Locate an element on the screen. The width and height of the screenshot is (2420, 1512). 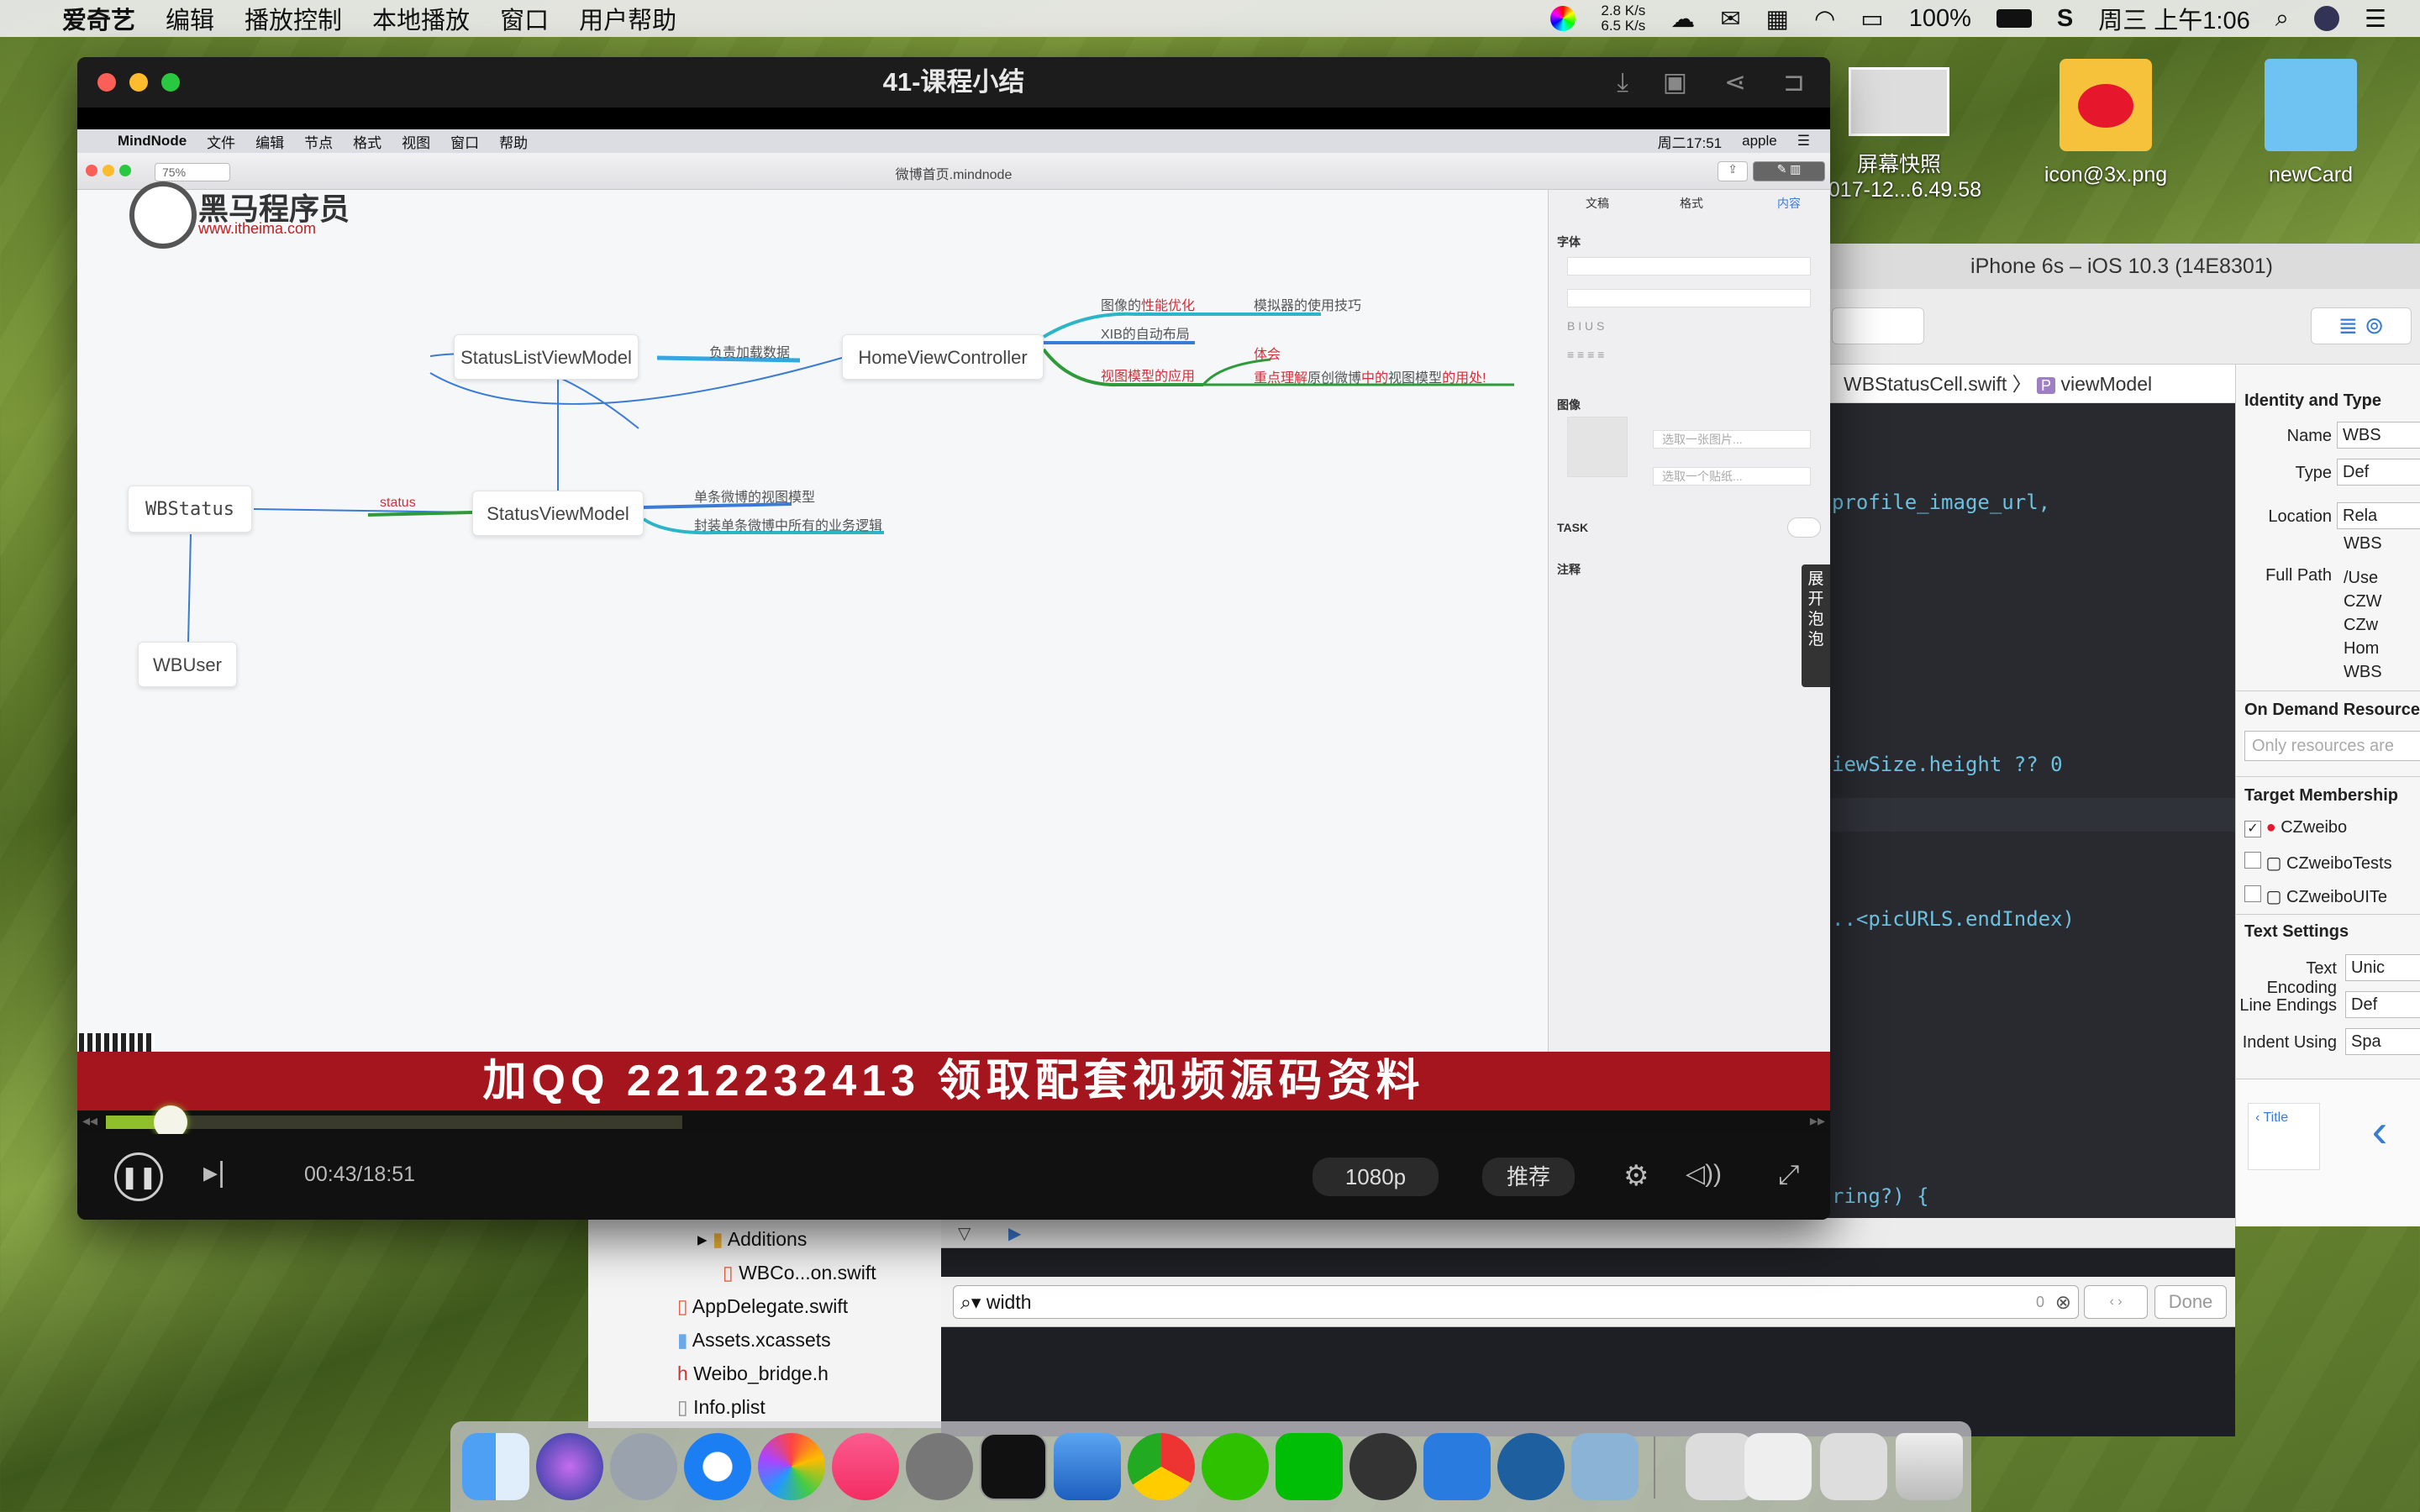
color-wheel-icon is located at coordinates (1563, 18).